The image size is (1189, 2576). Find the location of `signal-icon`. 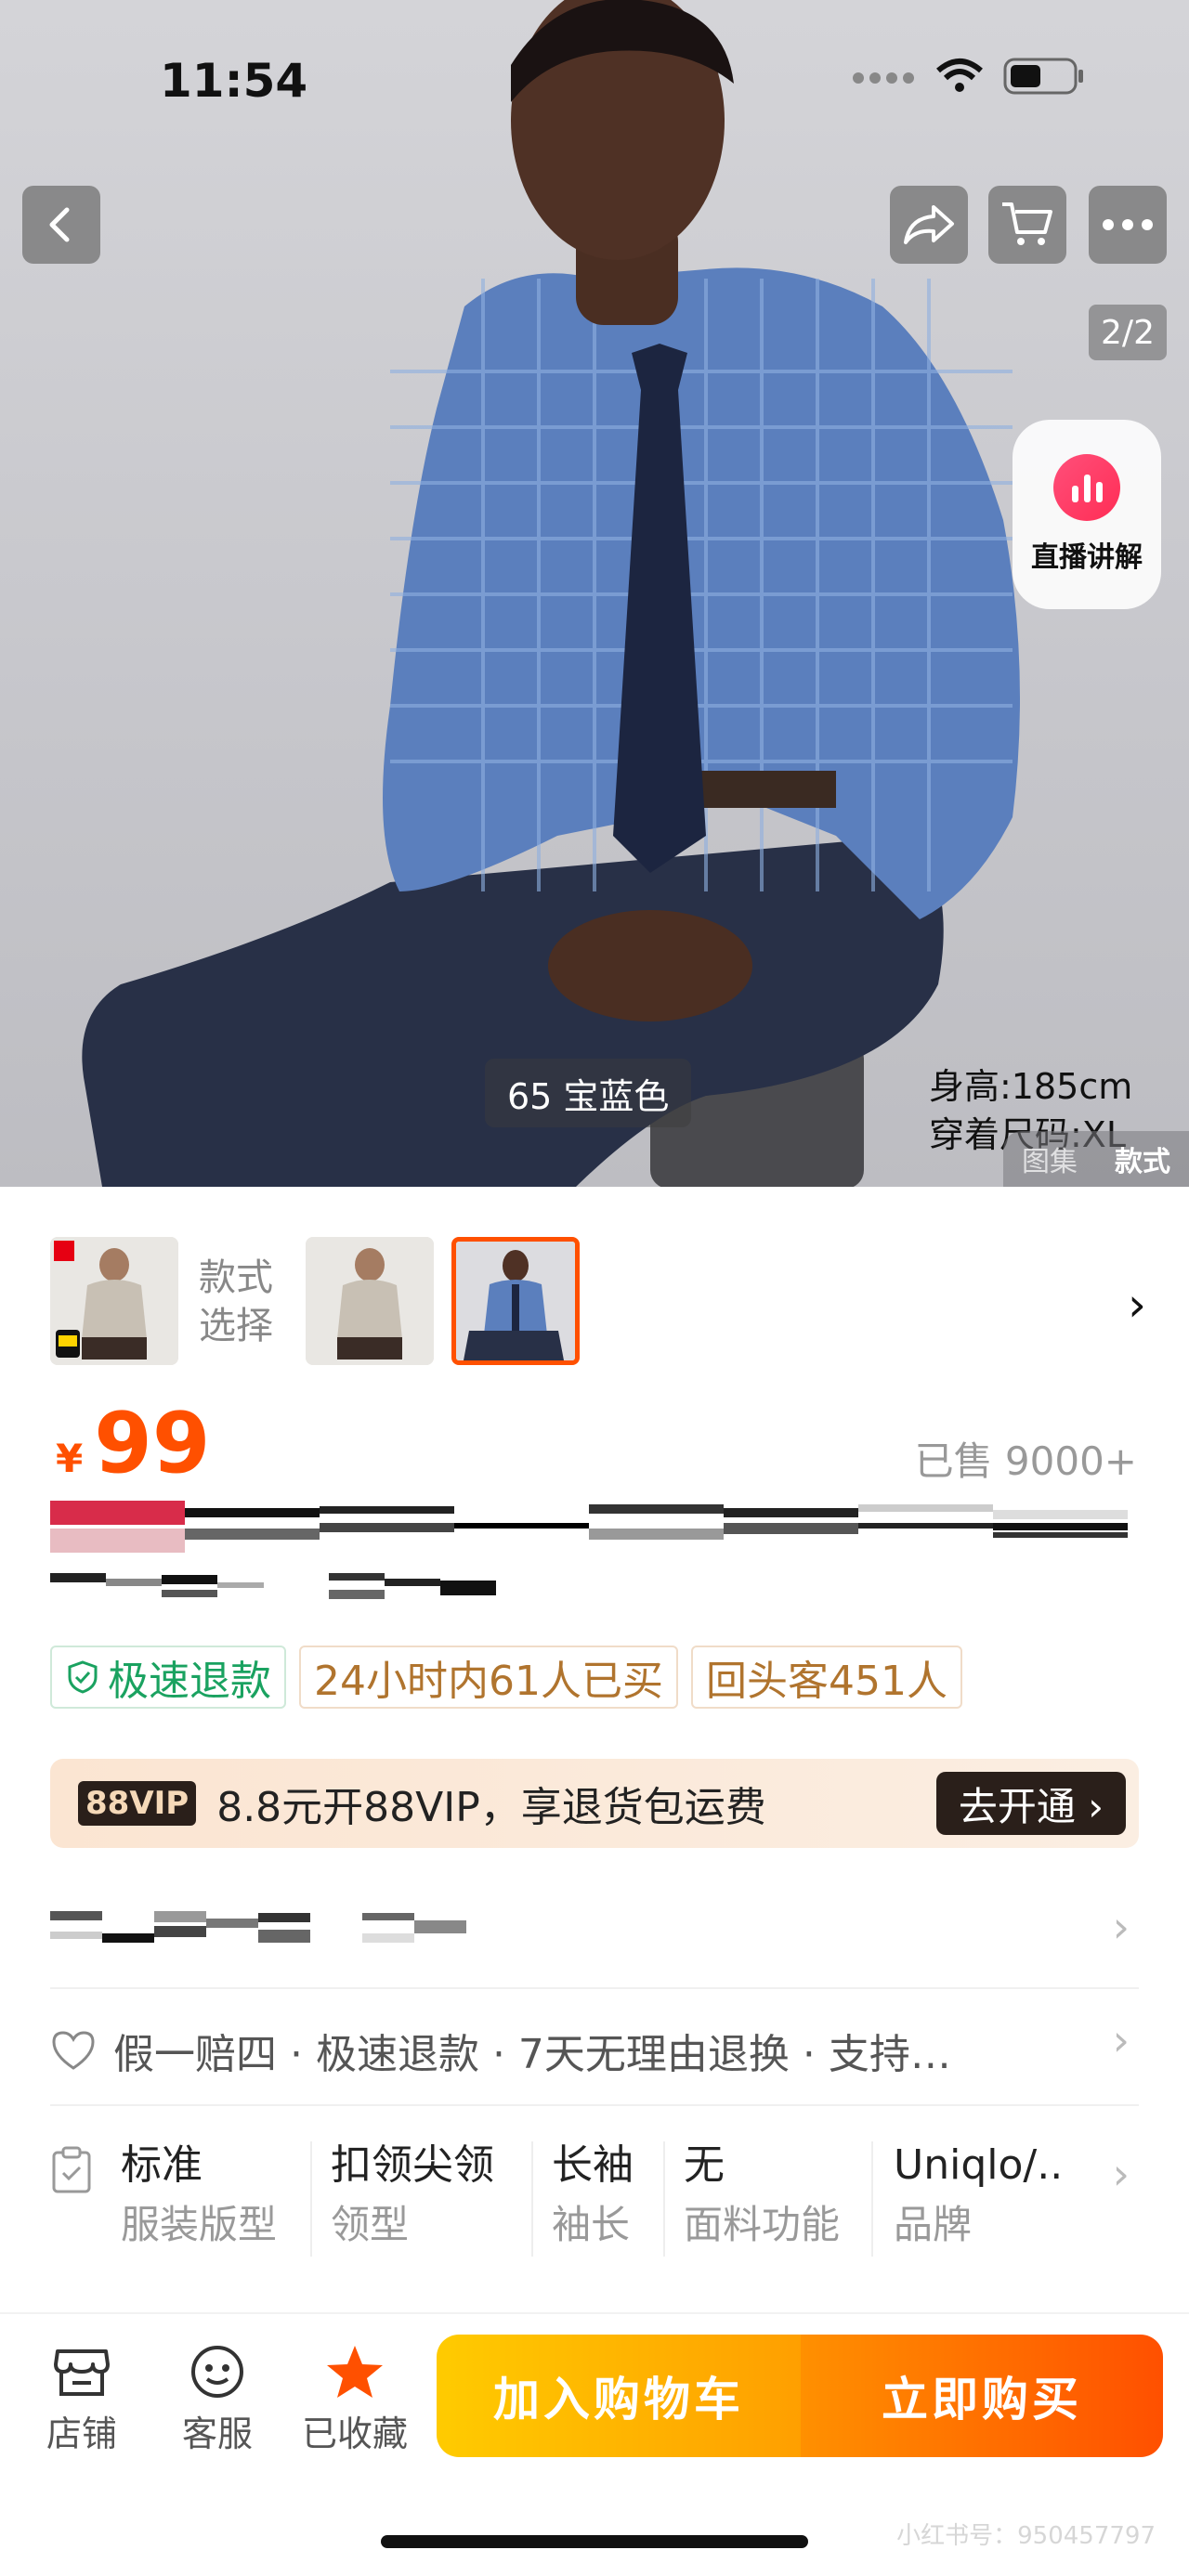

signal-icon is located at coordinates (883, 78).